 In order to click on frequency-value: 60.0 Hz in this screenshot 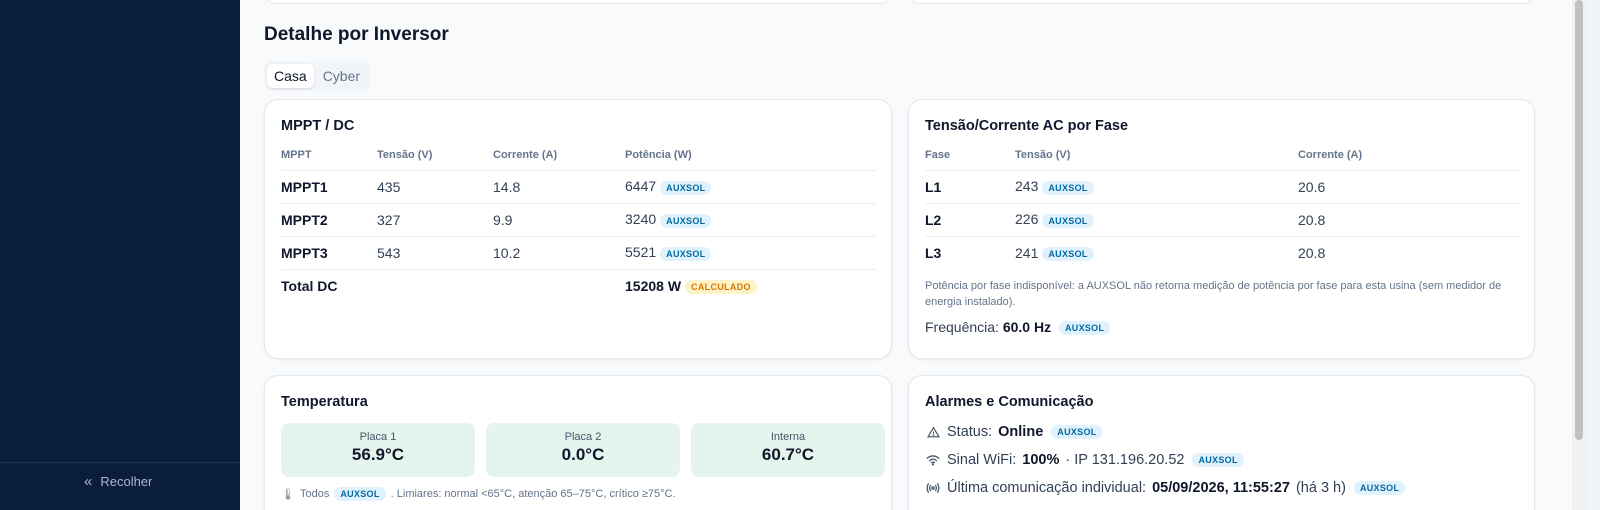, I will do `click(1027, 327)`.